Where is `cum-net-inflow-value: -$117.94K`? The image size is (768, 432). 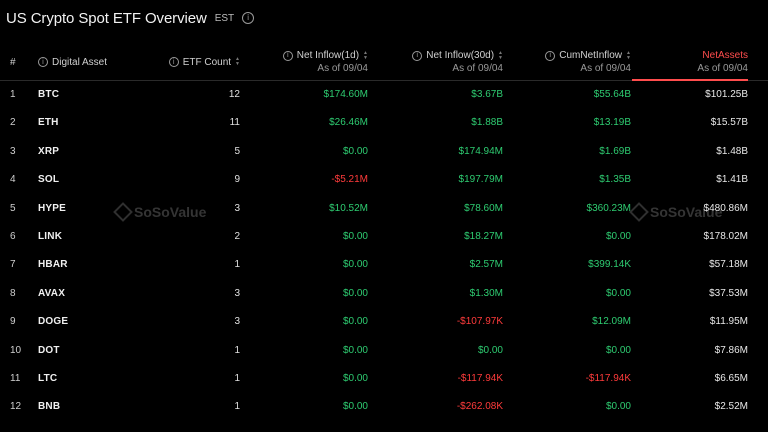 cum-net-inflow-value: -$117.94K is located at coordinates (608, 378).